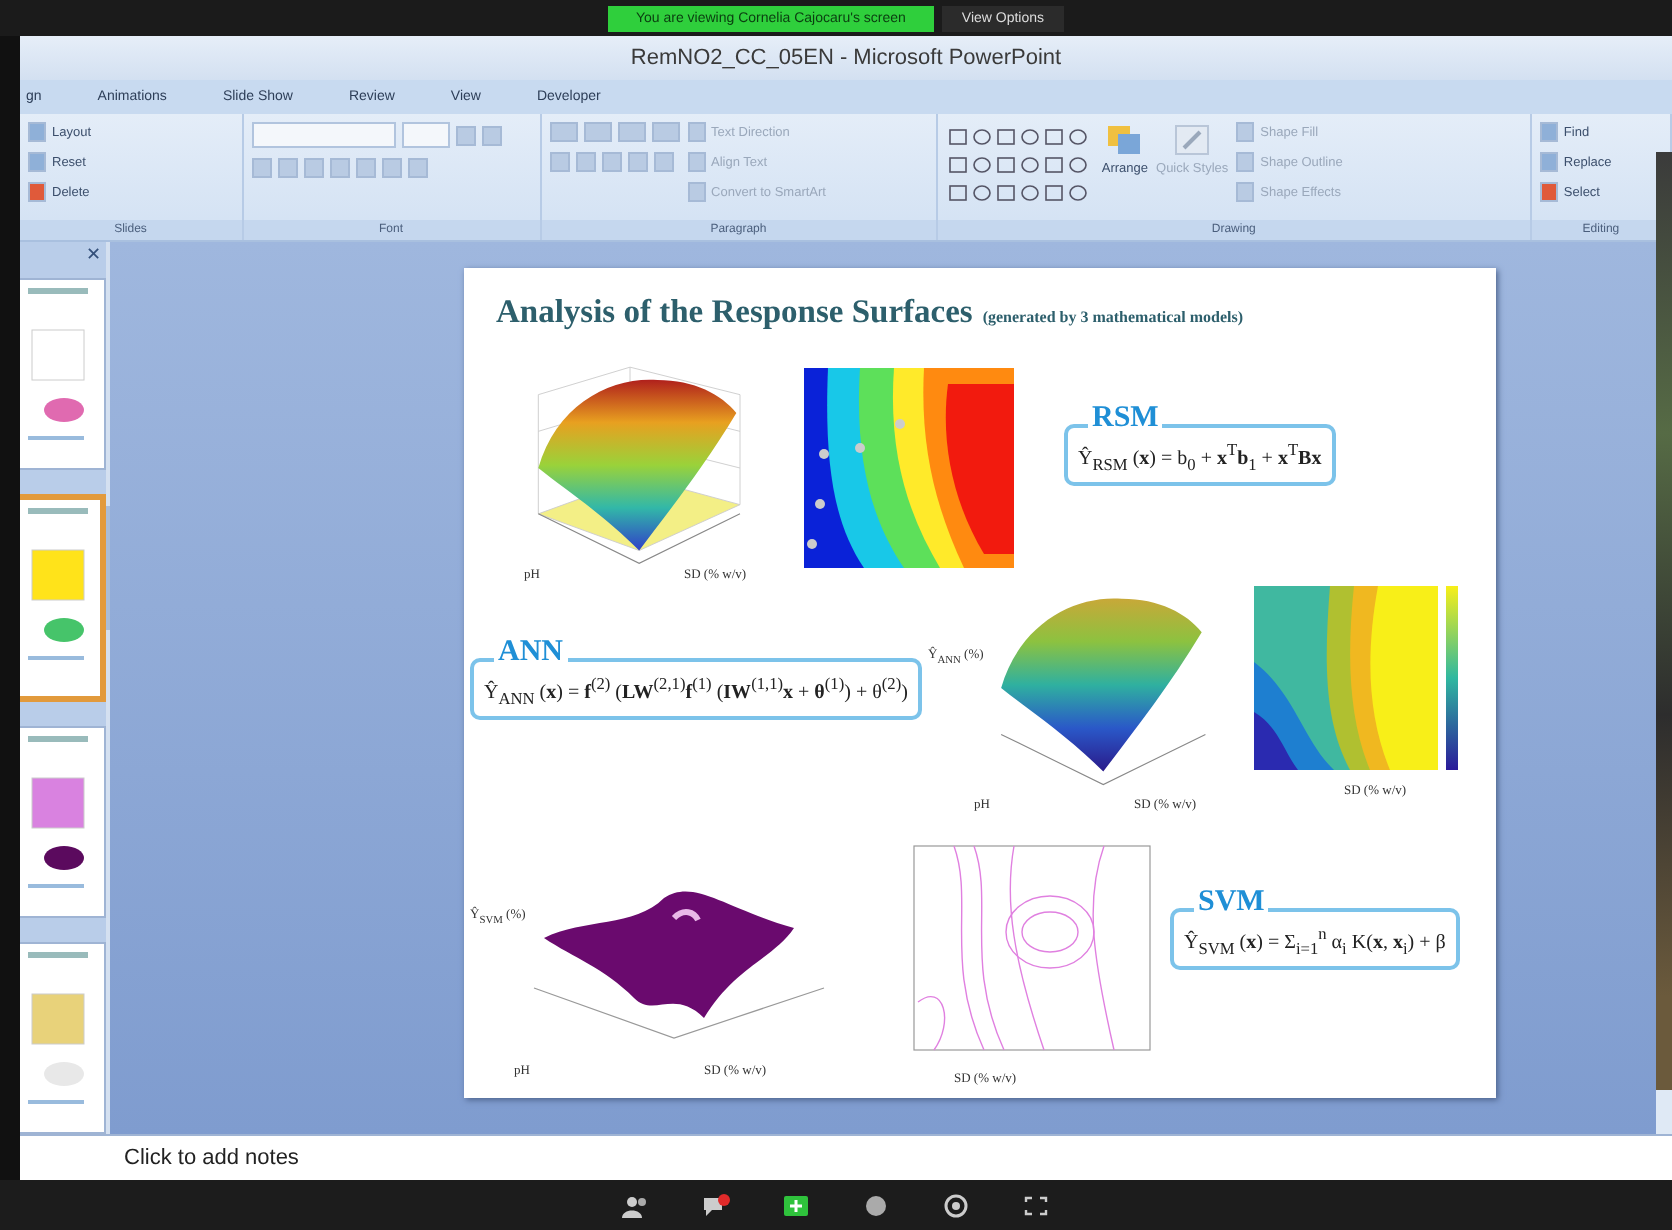 This screenshot has width=1672, height=1230. What do you see at coordinates (1200, 459) in the screenshot?
I see `formula: Ŷ$_{RSM}$ (x) = b$_{0}$ + x$^{T}$b$_{1}$ + x$^{T}$Bx` at bounding box center [1200, 459].